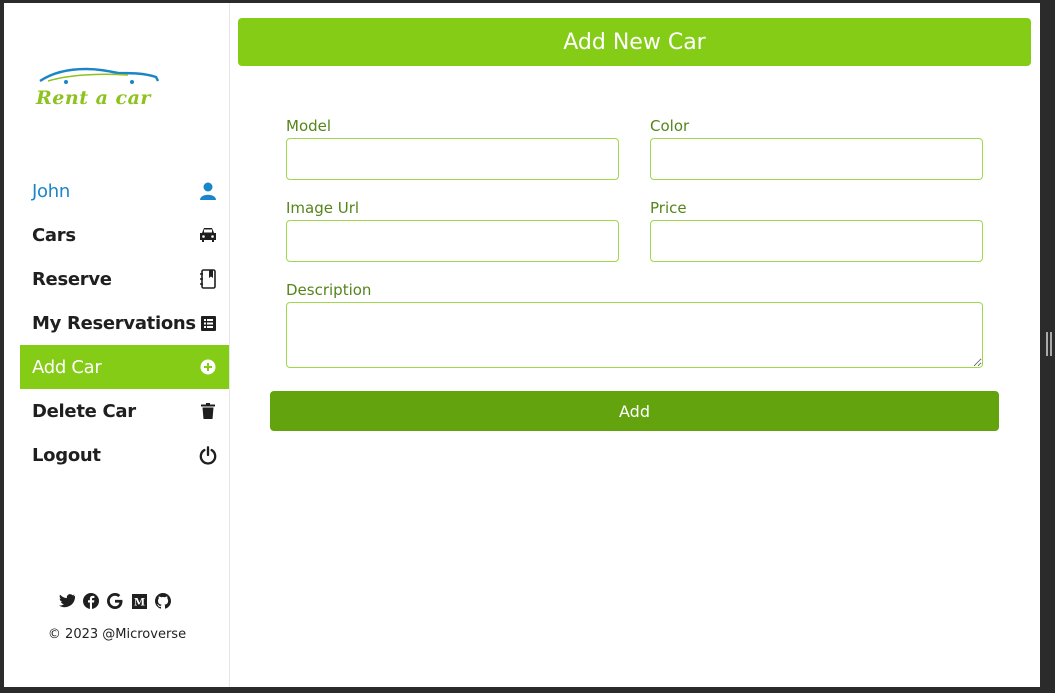 This screenshot has height=693, width=1055. I want to click on sidebar-item-reserve: Reserve, so click(124, 279).